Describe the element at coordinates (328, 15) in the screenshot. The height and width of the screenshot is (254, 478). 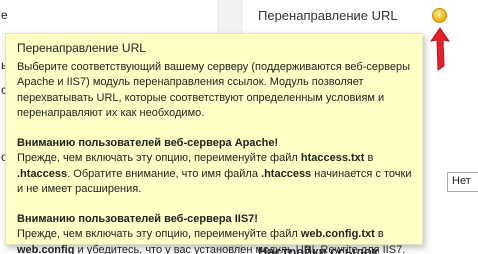
I see `setting-label-url-rewrite: Перенаправление URL` at that location.